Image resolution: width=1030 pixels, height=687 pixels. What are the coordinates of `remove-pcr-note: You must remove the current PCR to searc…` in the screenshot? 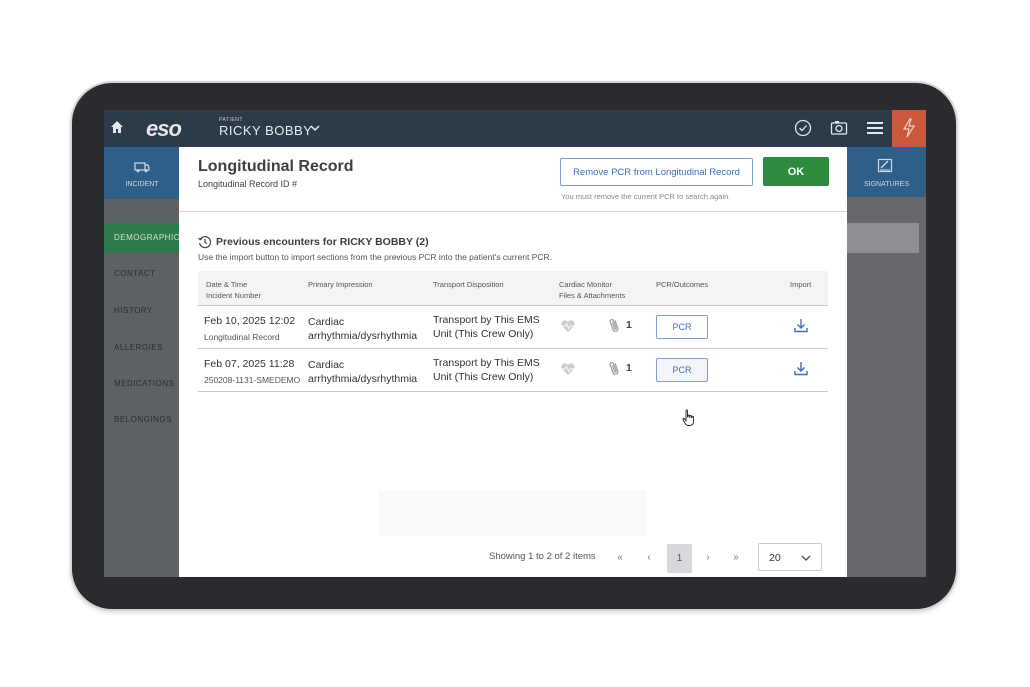 It's located at (646, 196).